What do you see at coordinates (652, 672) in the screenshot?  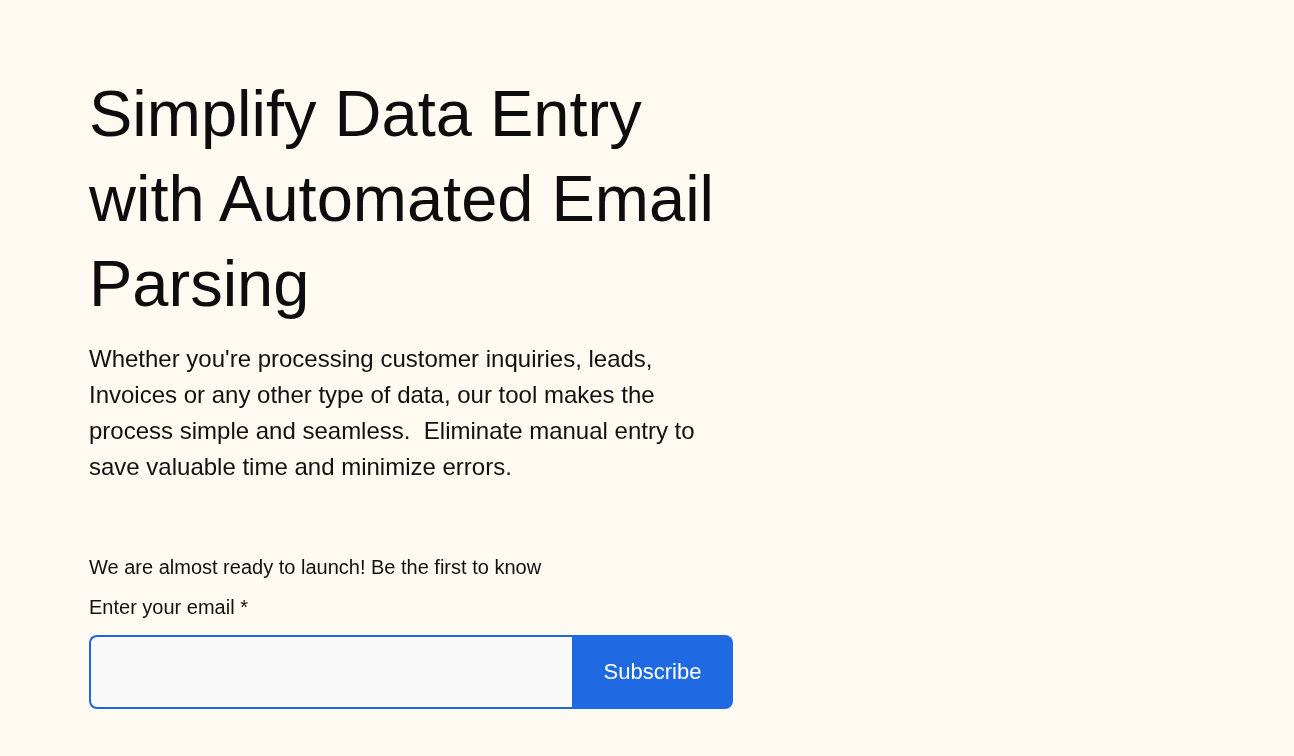 I see `subscribe-button: Subscribe` at bounding box center [652, 672].